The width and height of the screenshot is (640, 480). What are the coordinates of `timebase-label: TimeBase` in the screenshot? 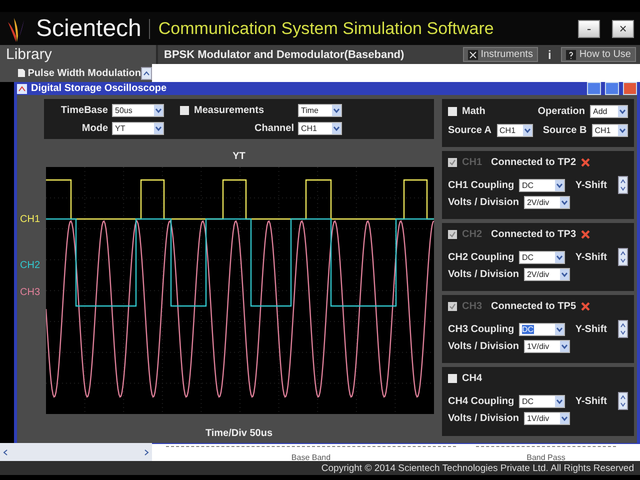 It's located at (84, 110).